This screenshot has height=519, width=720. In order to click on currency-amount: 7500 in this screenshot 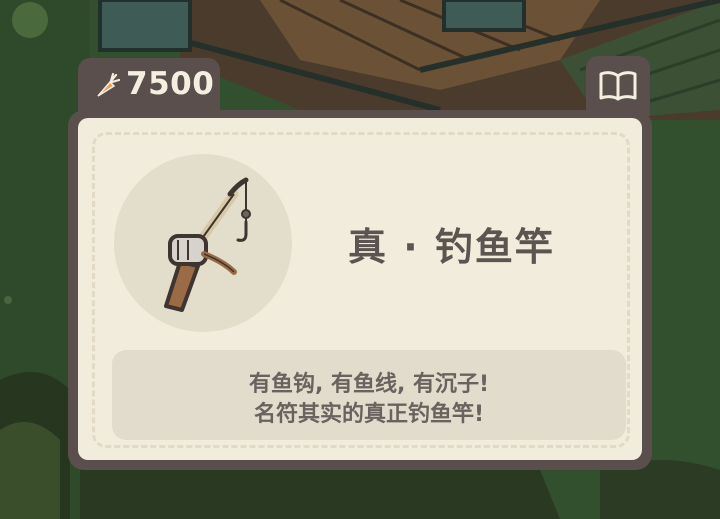, I will do `click(170, 84)`.